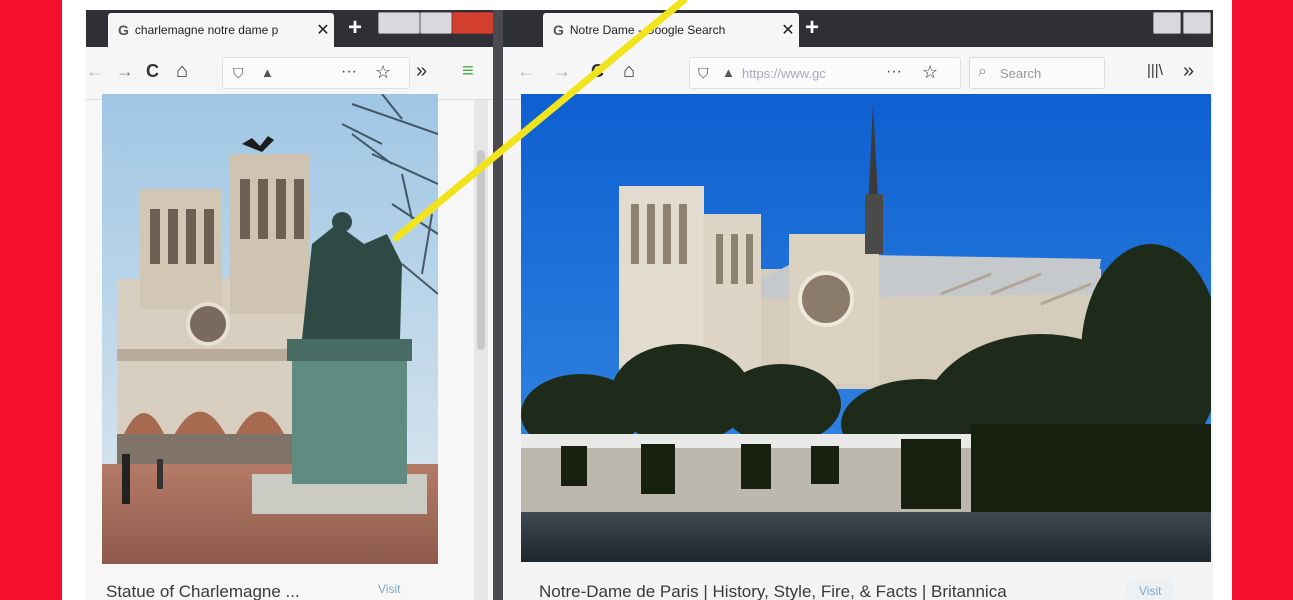 The image size is (1293, 600). I want to click on scrollbar, so click(481, 350).